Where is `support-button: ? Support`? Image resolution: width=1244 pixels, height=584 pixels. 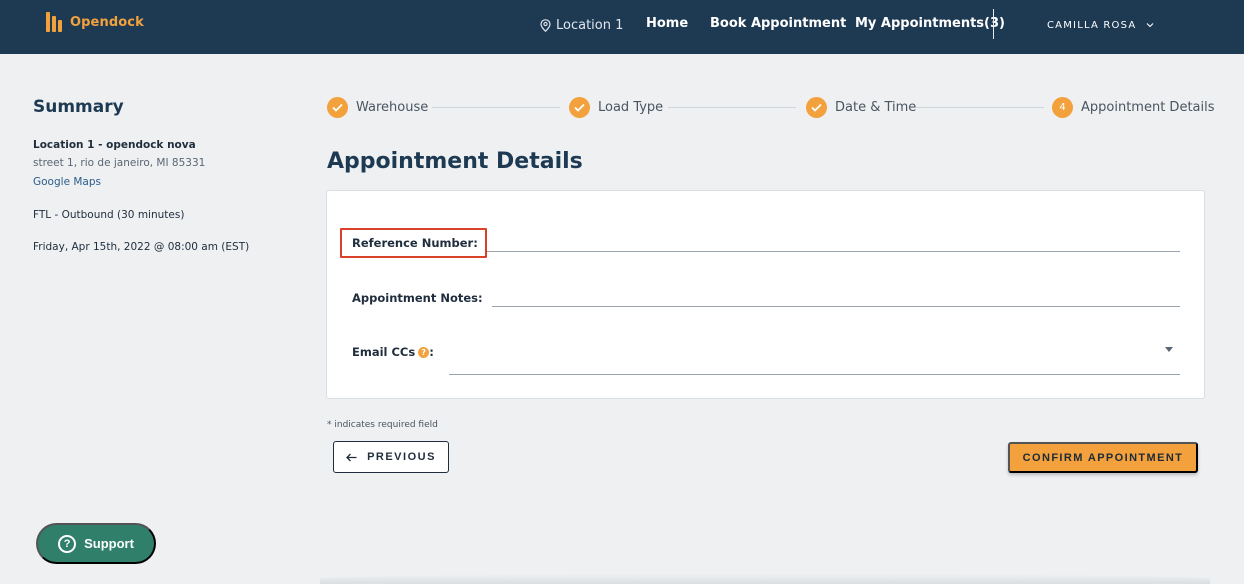
support-button: ? Support is located at coordinates (96, 543).